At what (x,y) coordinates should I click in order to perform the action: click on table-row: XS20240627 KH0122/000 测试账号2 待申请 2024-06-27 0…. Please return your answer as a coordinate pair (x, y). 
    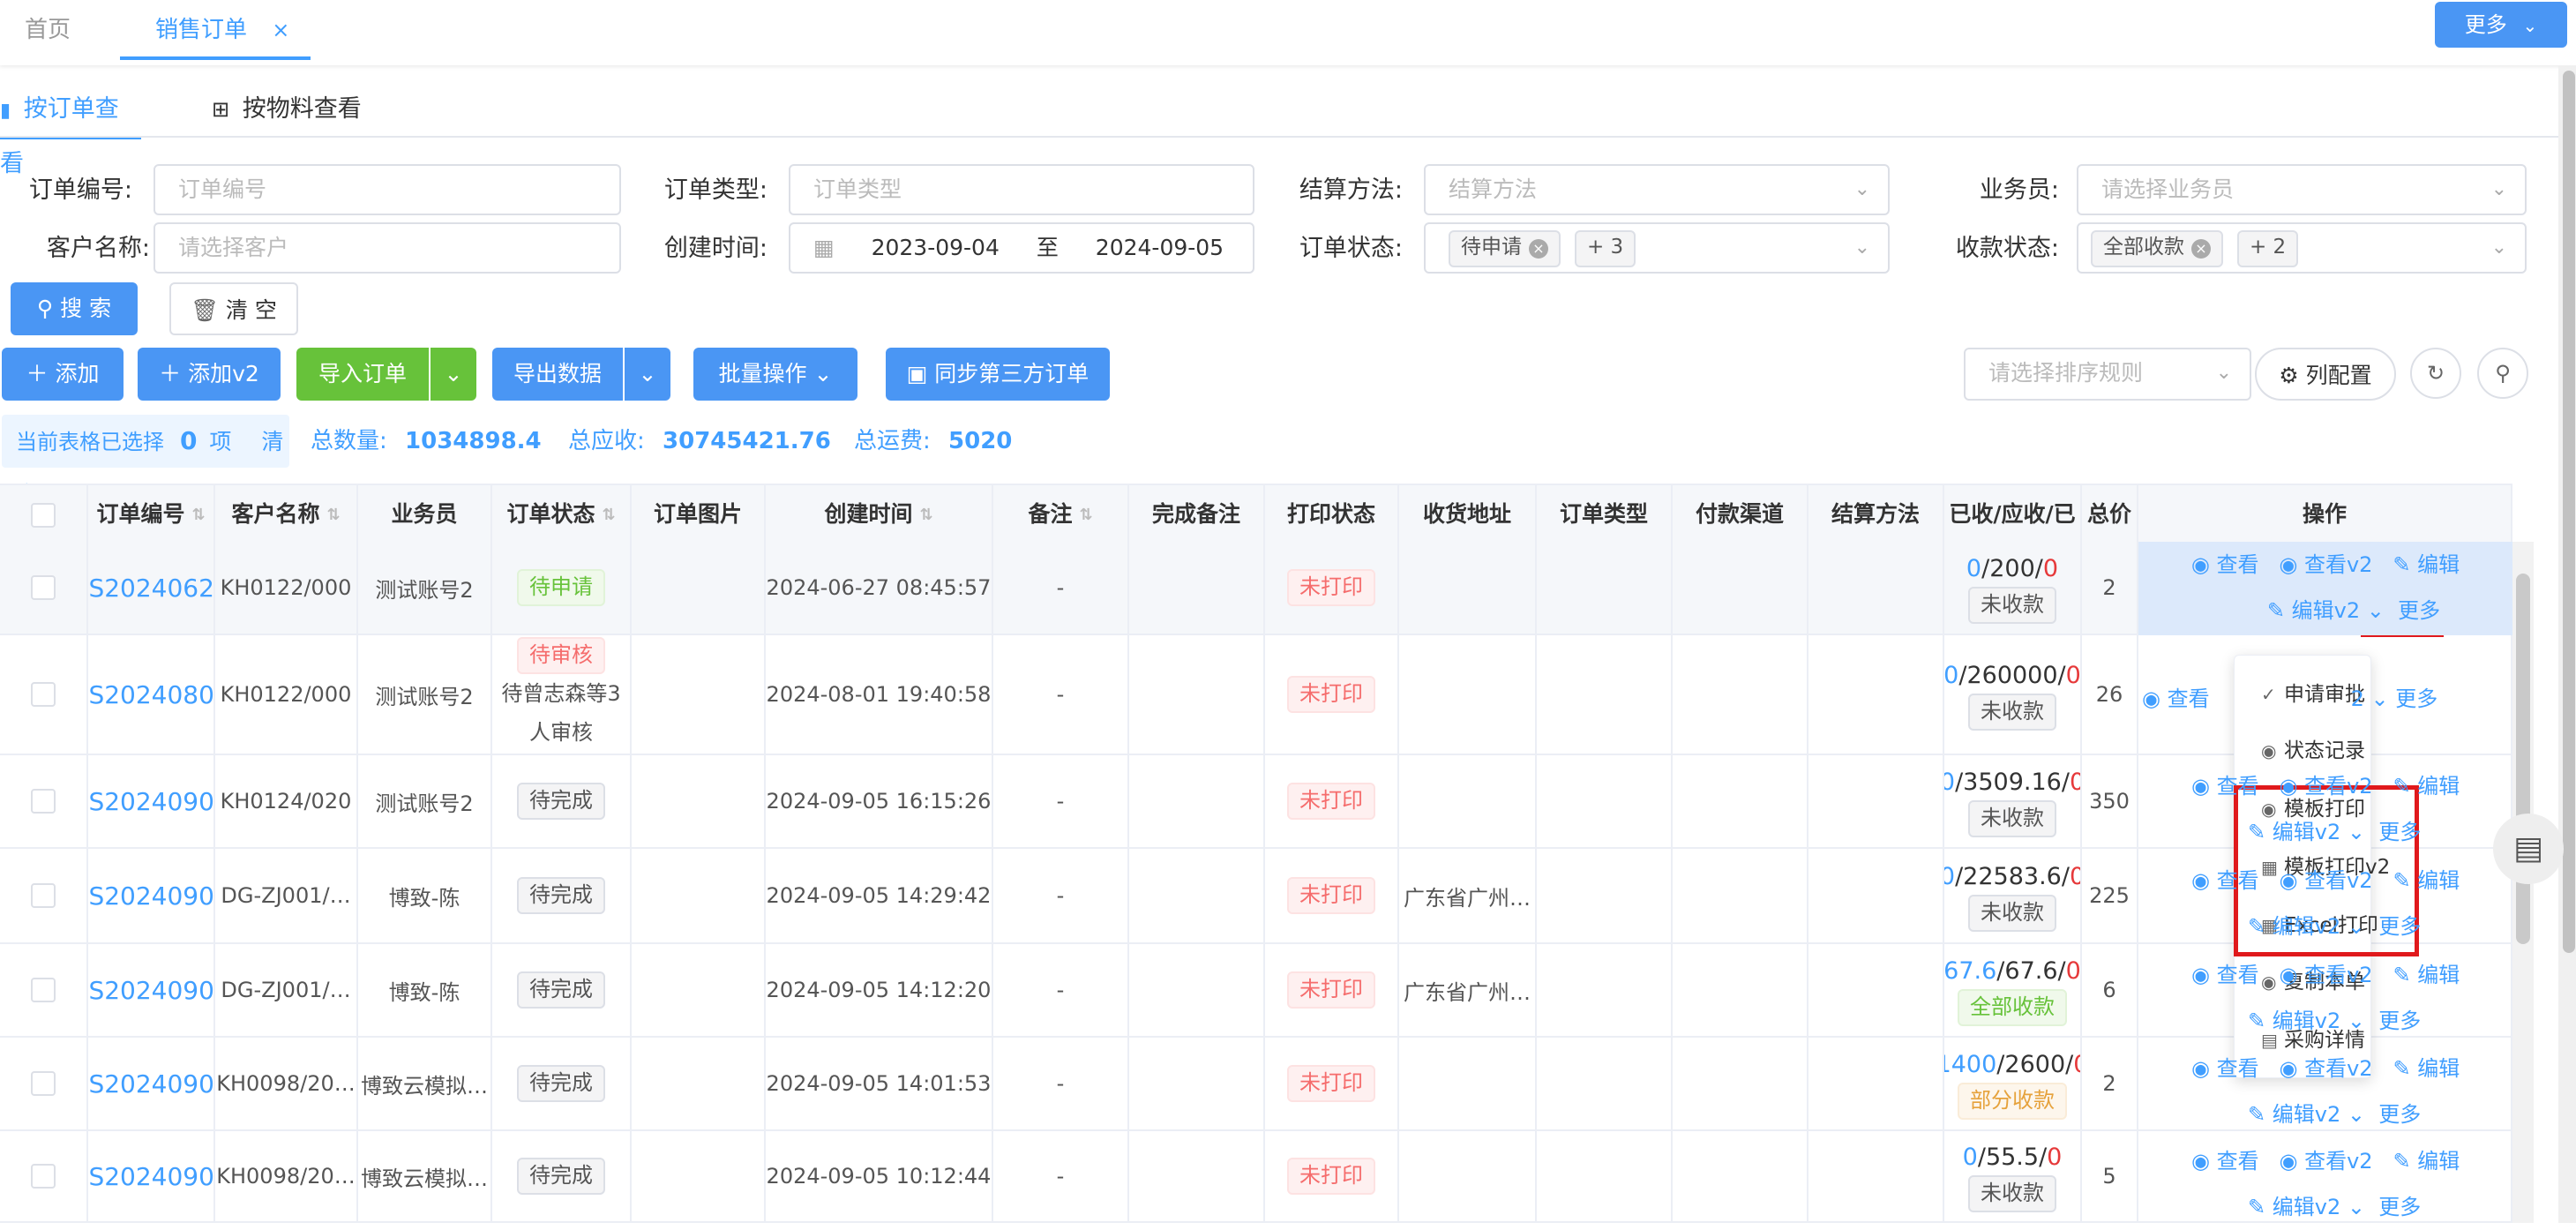
    Looking at the image, I should click on (1256, 588).